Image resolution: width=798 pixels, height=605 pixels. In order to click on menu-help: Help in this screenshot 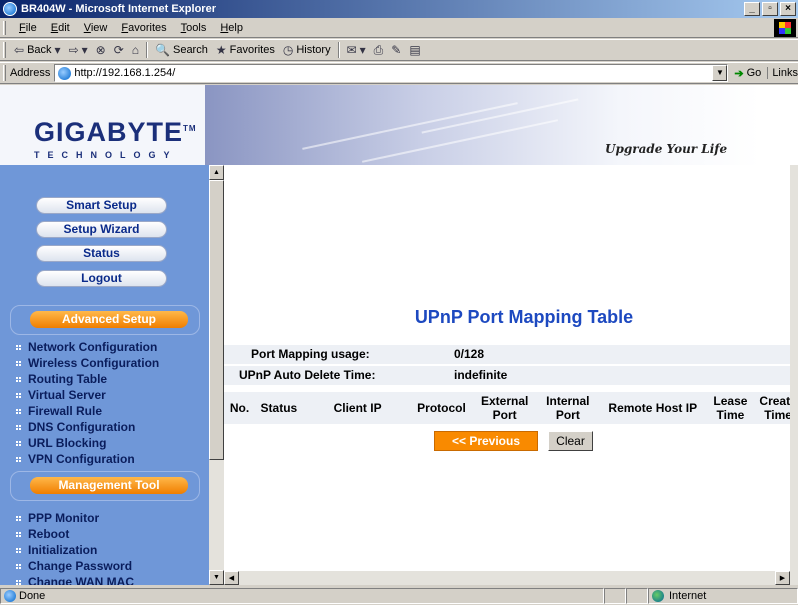, I will do `click(231, 28)`.